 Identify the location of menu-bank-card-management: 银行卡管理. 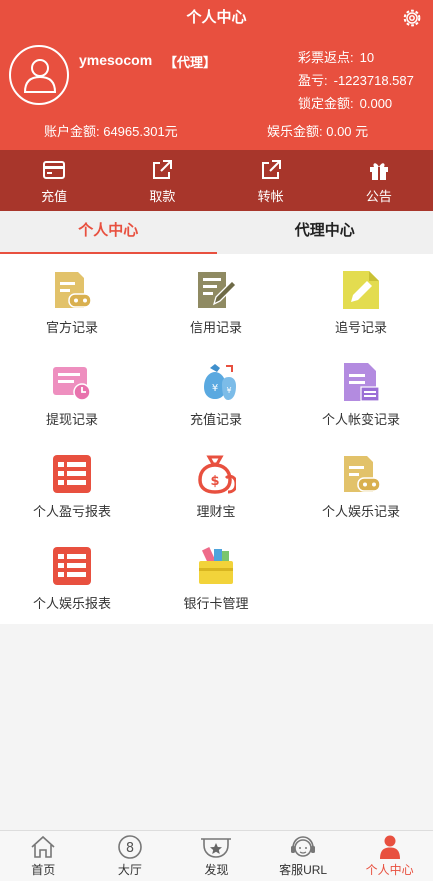
(216, 576).